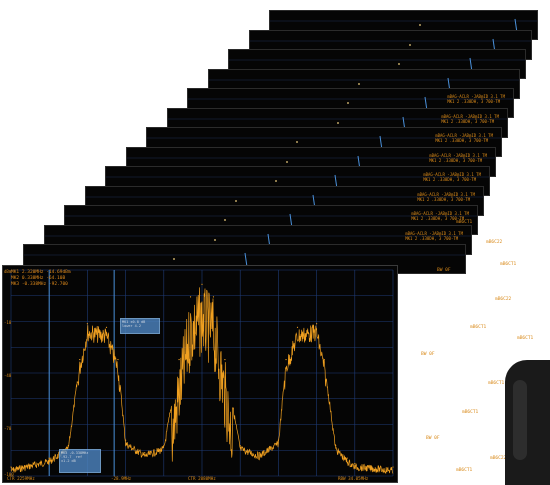  I want to click on y-tick-label: -70, so click(8, 428).